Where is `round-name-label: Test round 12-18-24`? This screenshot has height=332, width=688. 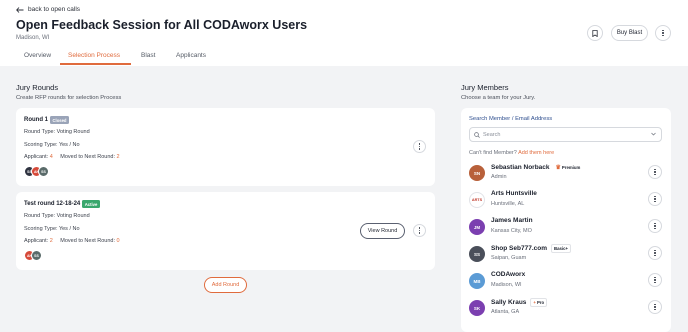 round-name-label: Test round 12-18-24 is located at coordinates (52, 204).